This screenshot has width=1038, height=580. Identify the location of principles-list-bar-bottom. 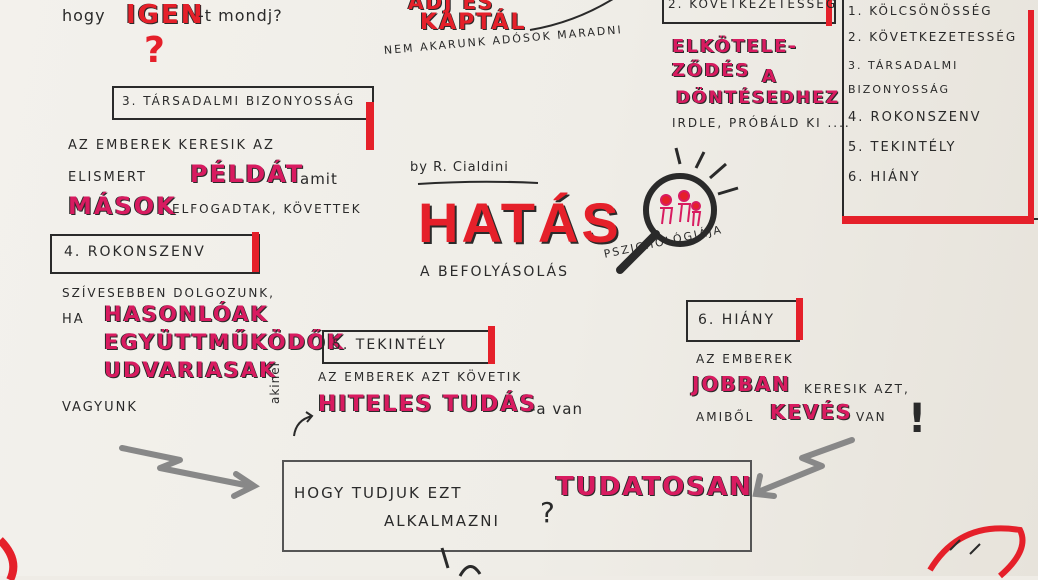
(938, 220).